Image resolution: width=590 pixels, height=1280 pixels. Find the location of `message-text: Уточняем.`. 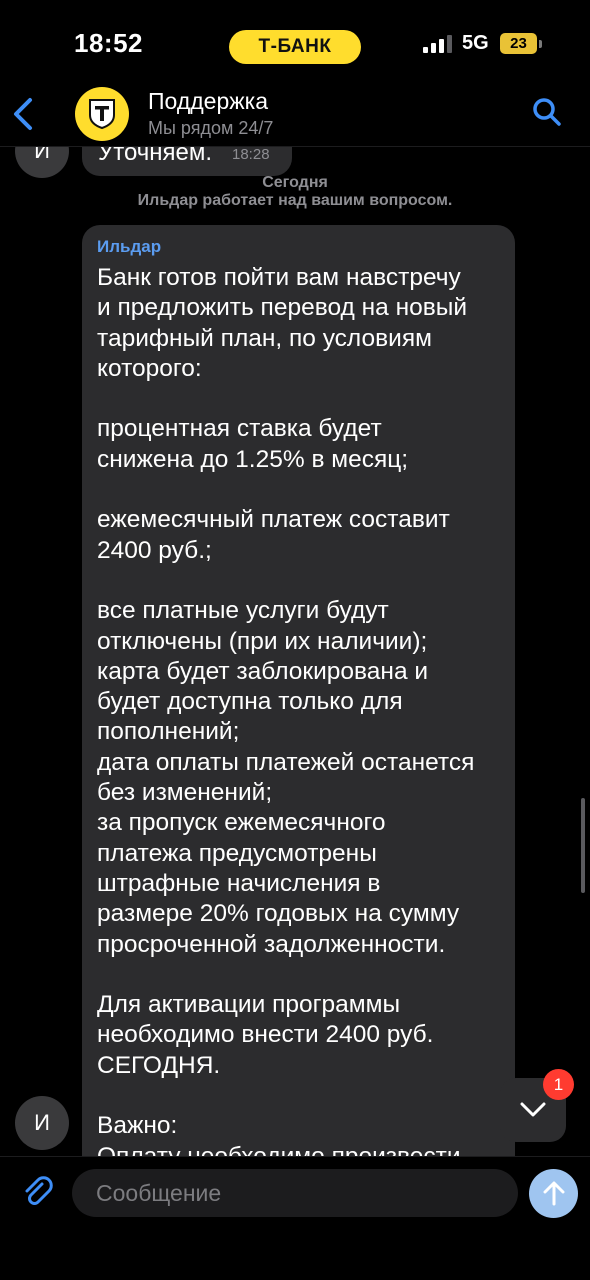

message-text: Уточняем. is located at coordinates (155, 156).